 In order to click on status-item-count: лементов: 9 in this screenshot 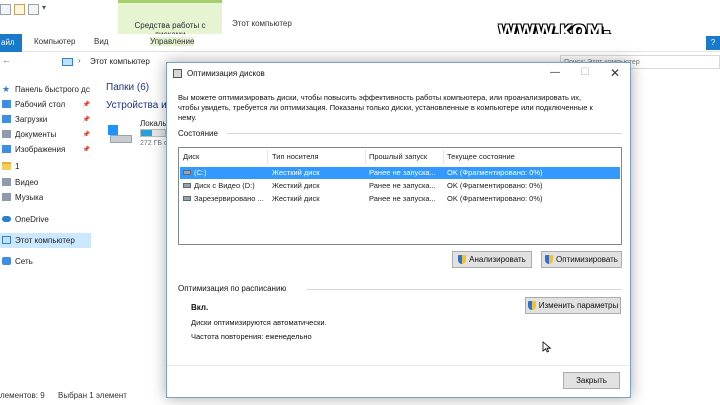, I will do `click(22, 395)`.